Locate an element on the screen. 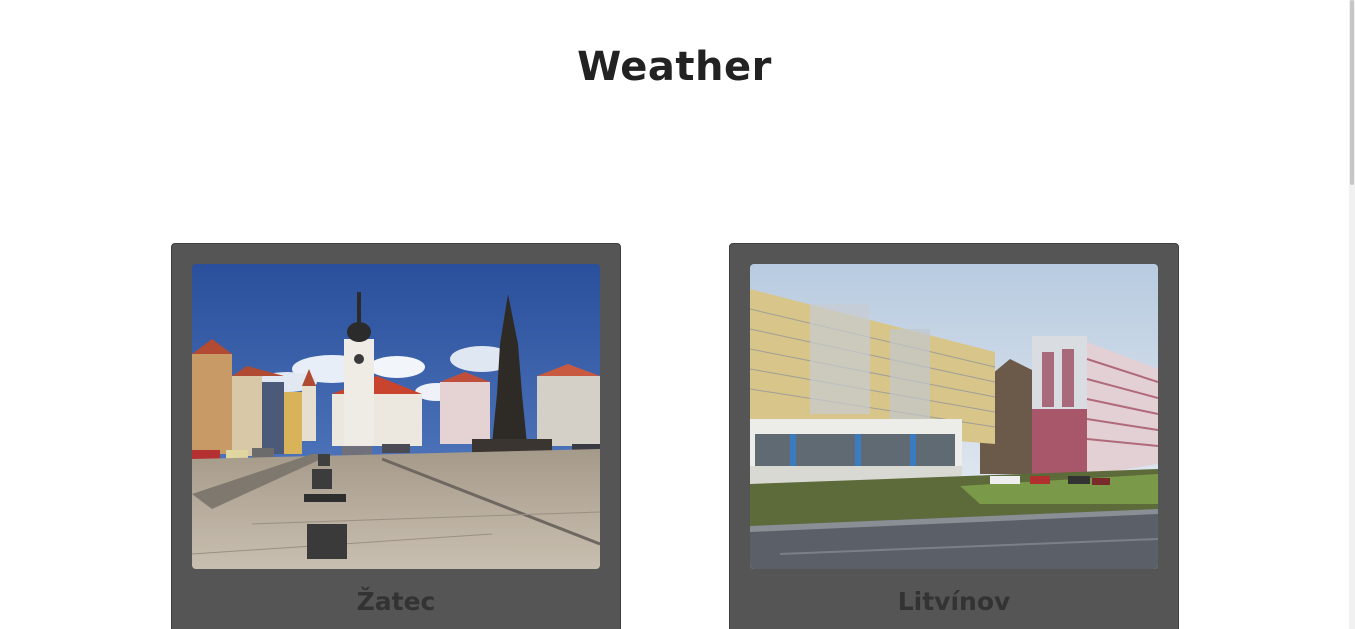 This screenshot has width=1355, height=629. city-name-zatec: Žatec is located at coordinates (396, 601).